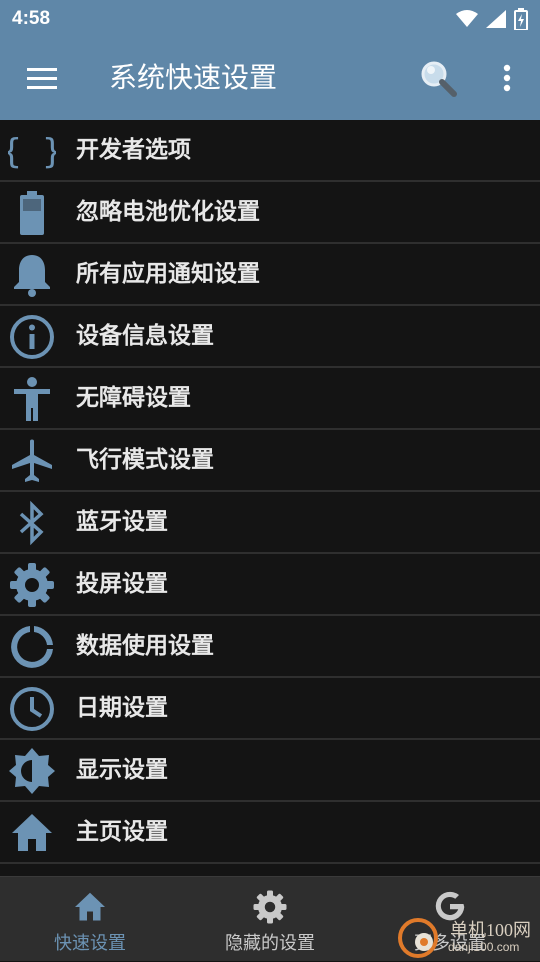 The height and width of the screenshot is (962, 540). I want to click on item-label: 主页设置, so click(122, 832).